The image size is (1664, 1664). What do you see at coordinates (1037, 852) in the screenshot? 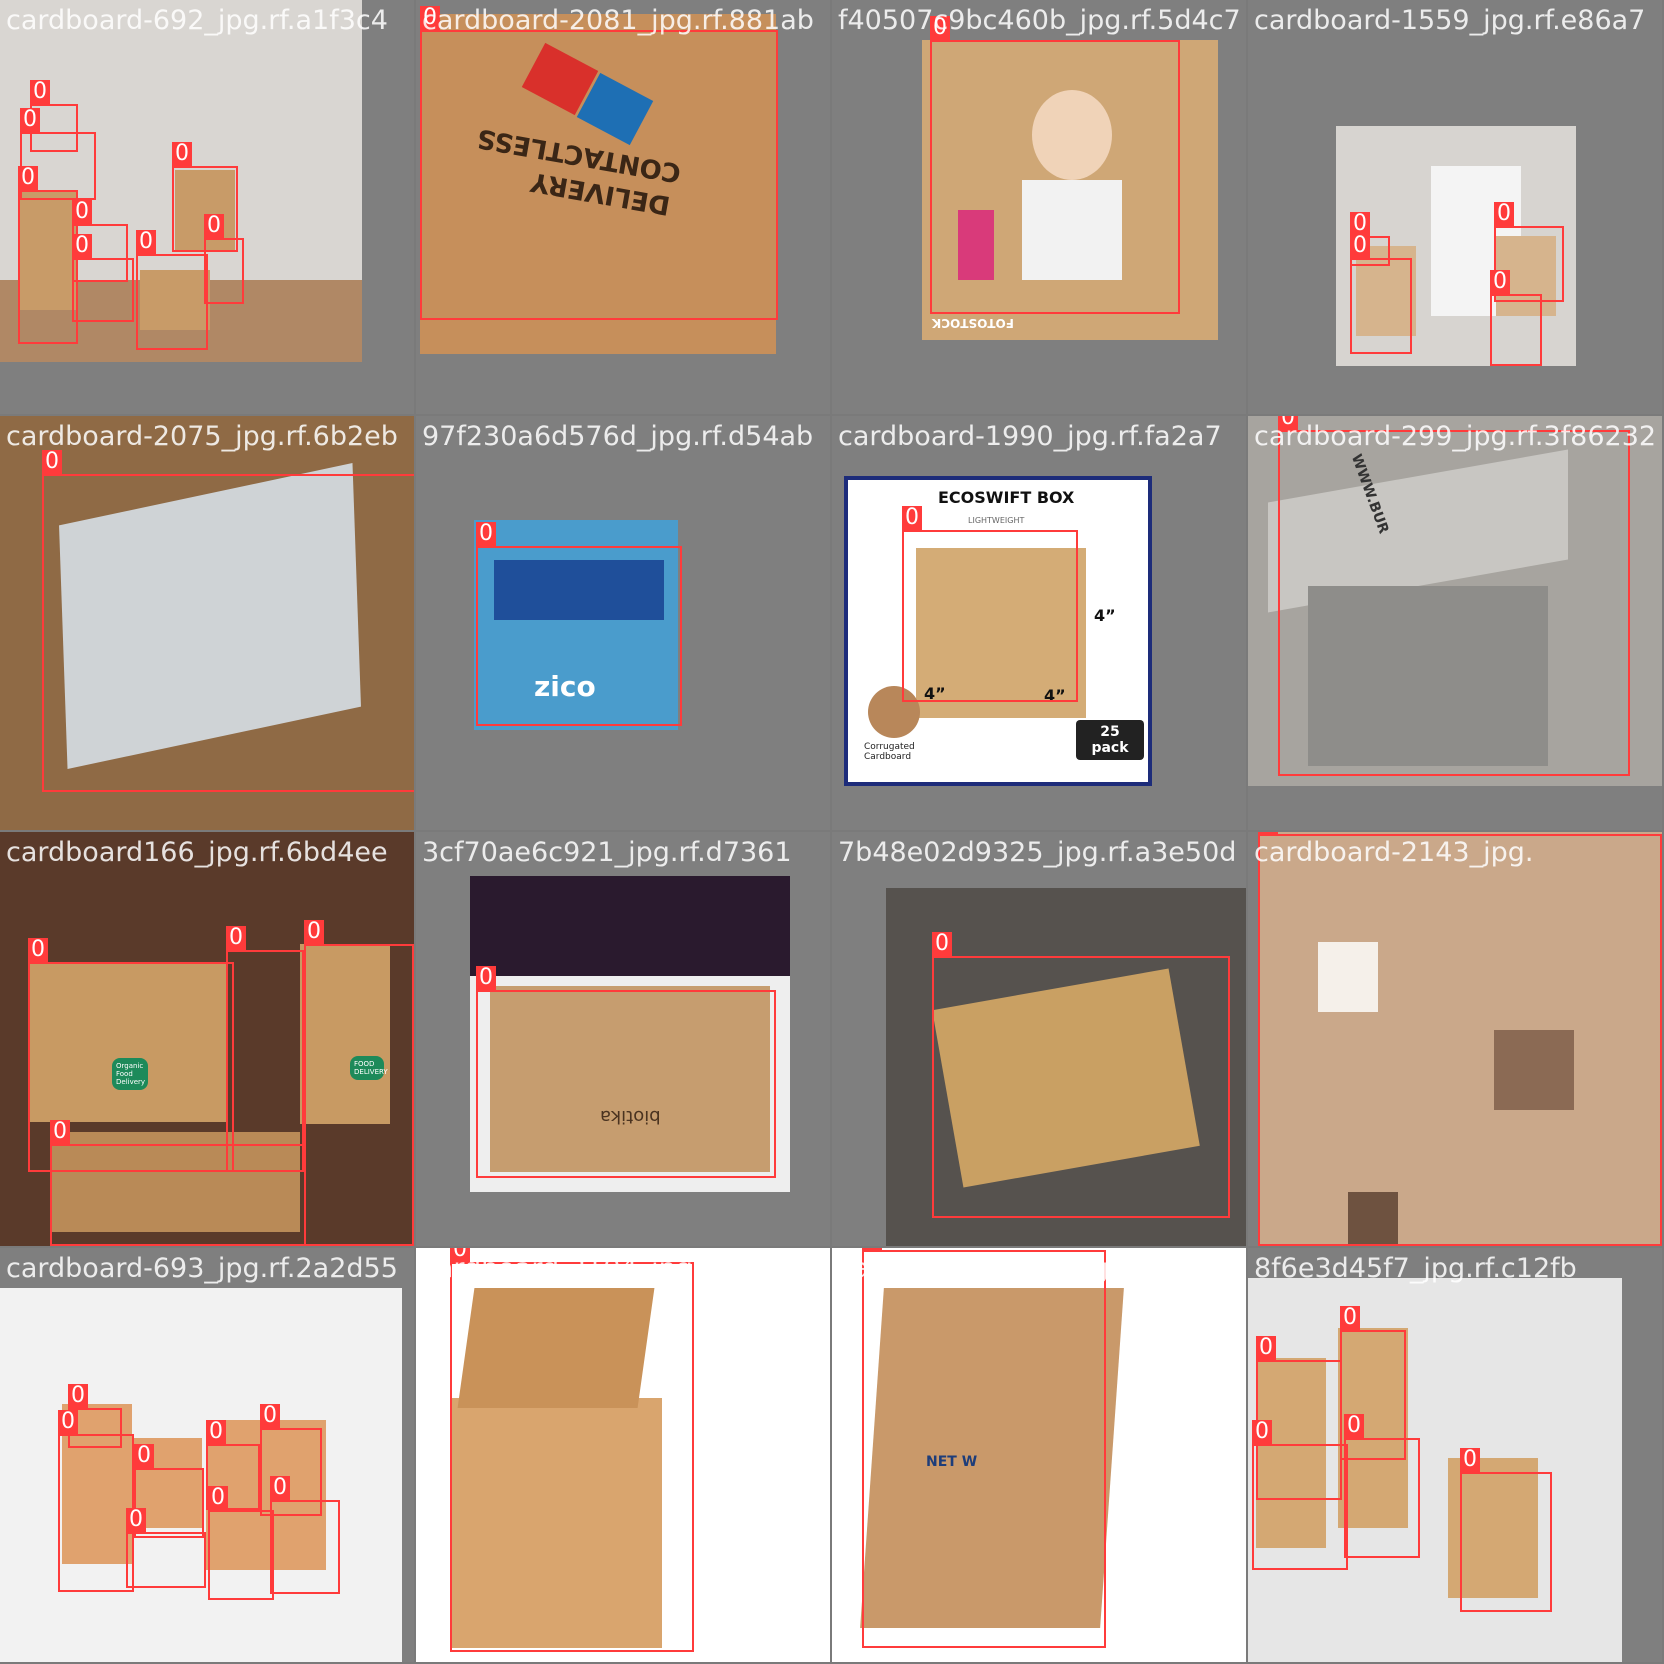
I see `filename-label: 7b48e02d9325_jpg.rf.a3e50d` at bounding box center [1037, 852].